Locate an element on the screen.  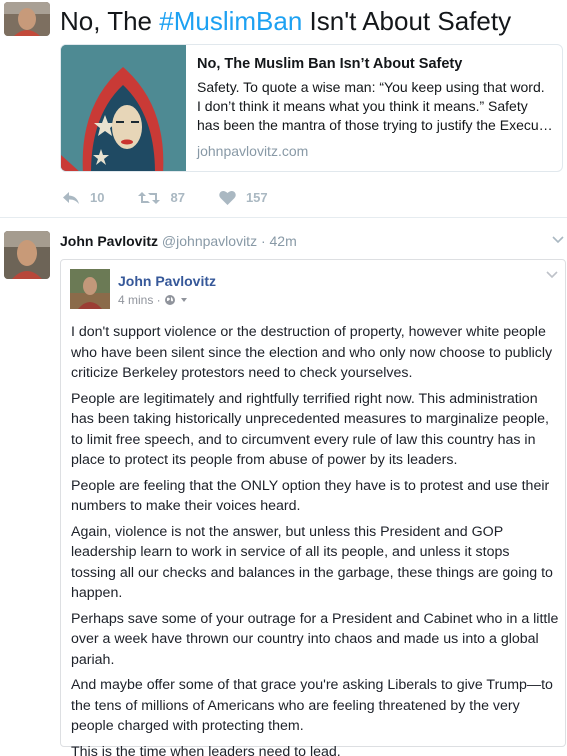
globe-icon is located at coordinates (169, 300).